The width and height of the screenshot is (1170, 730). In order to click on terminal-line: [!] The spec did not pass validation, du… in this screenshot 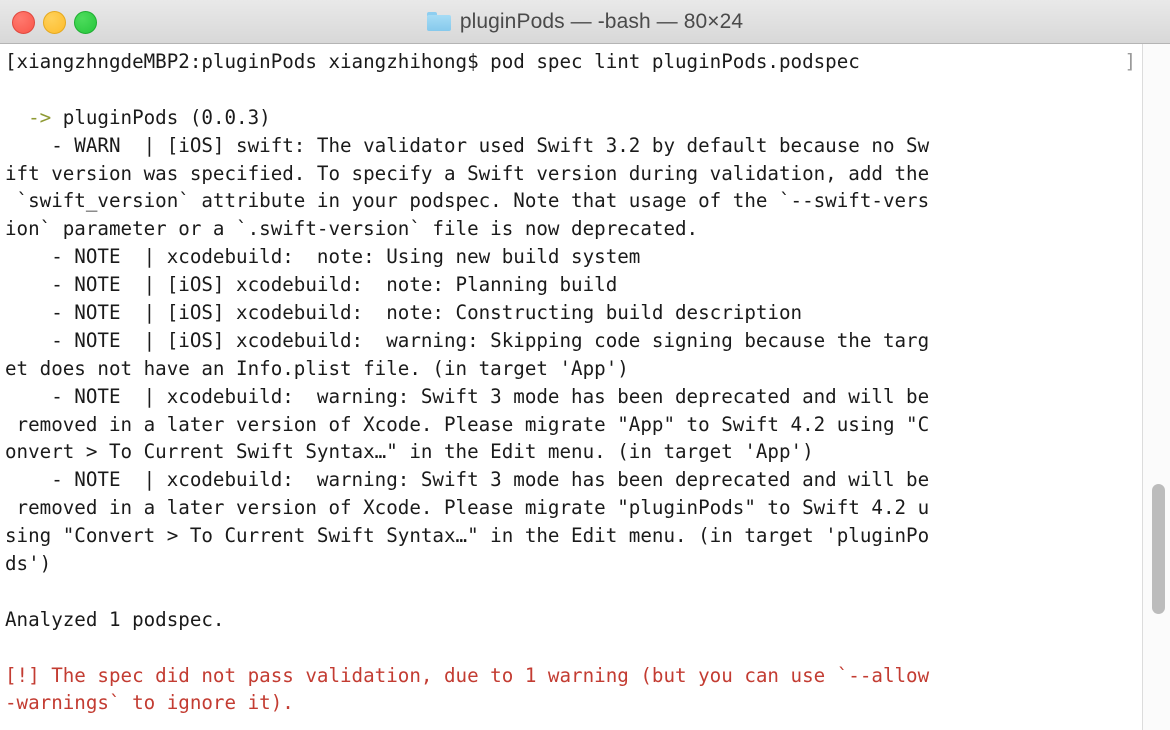, I will do `click(573, 676)`.